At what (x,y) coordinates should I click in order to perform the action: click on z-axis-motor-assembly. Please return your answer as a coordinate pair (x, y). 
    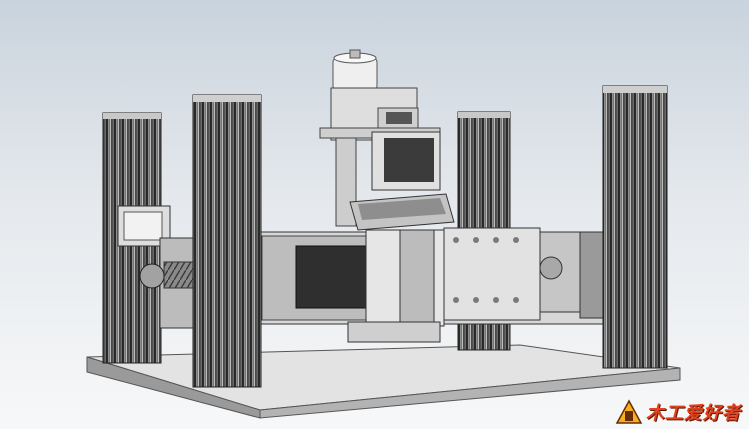
    Looking at the image, I should click on (387, 140).